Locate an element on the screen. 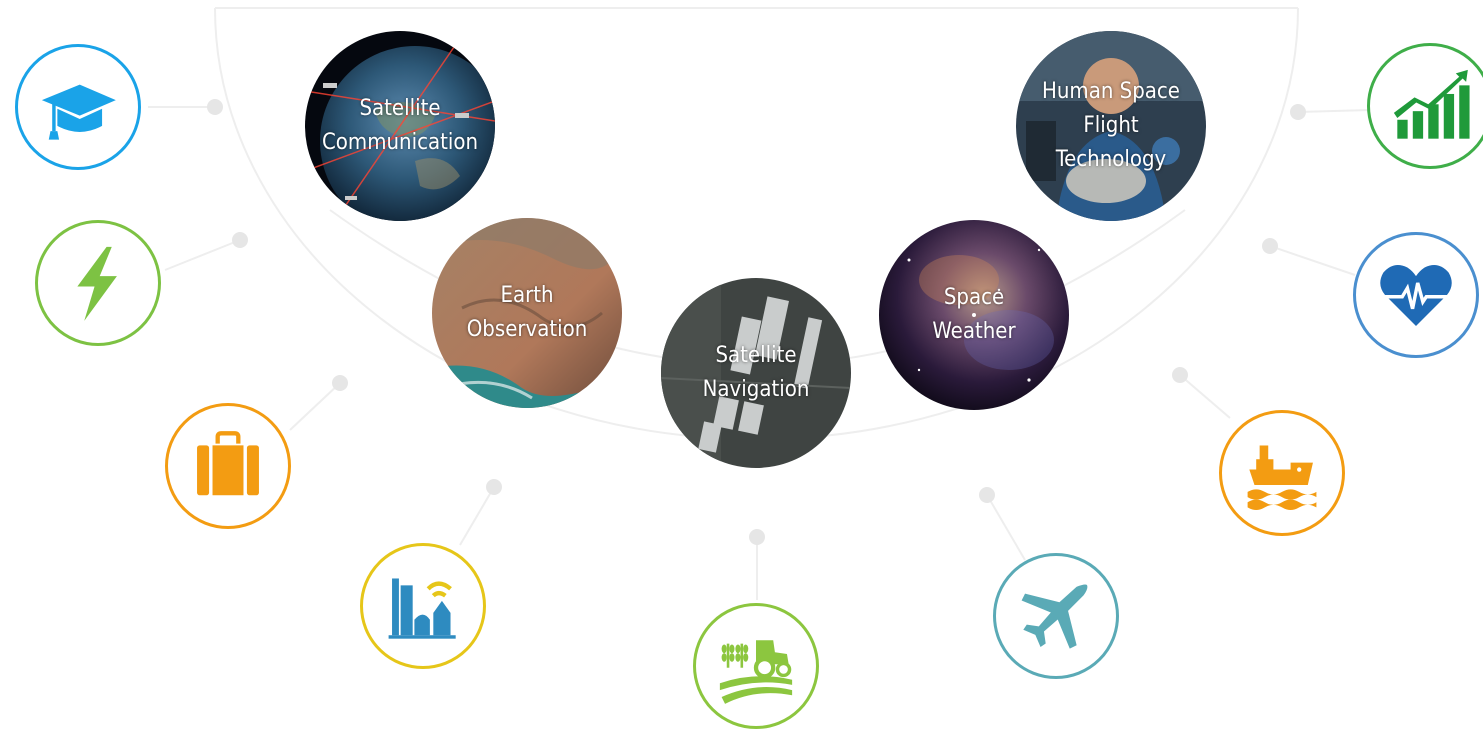  sector-business is located at coordinates (1425, 106).